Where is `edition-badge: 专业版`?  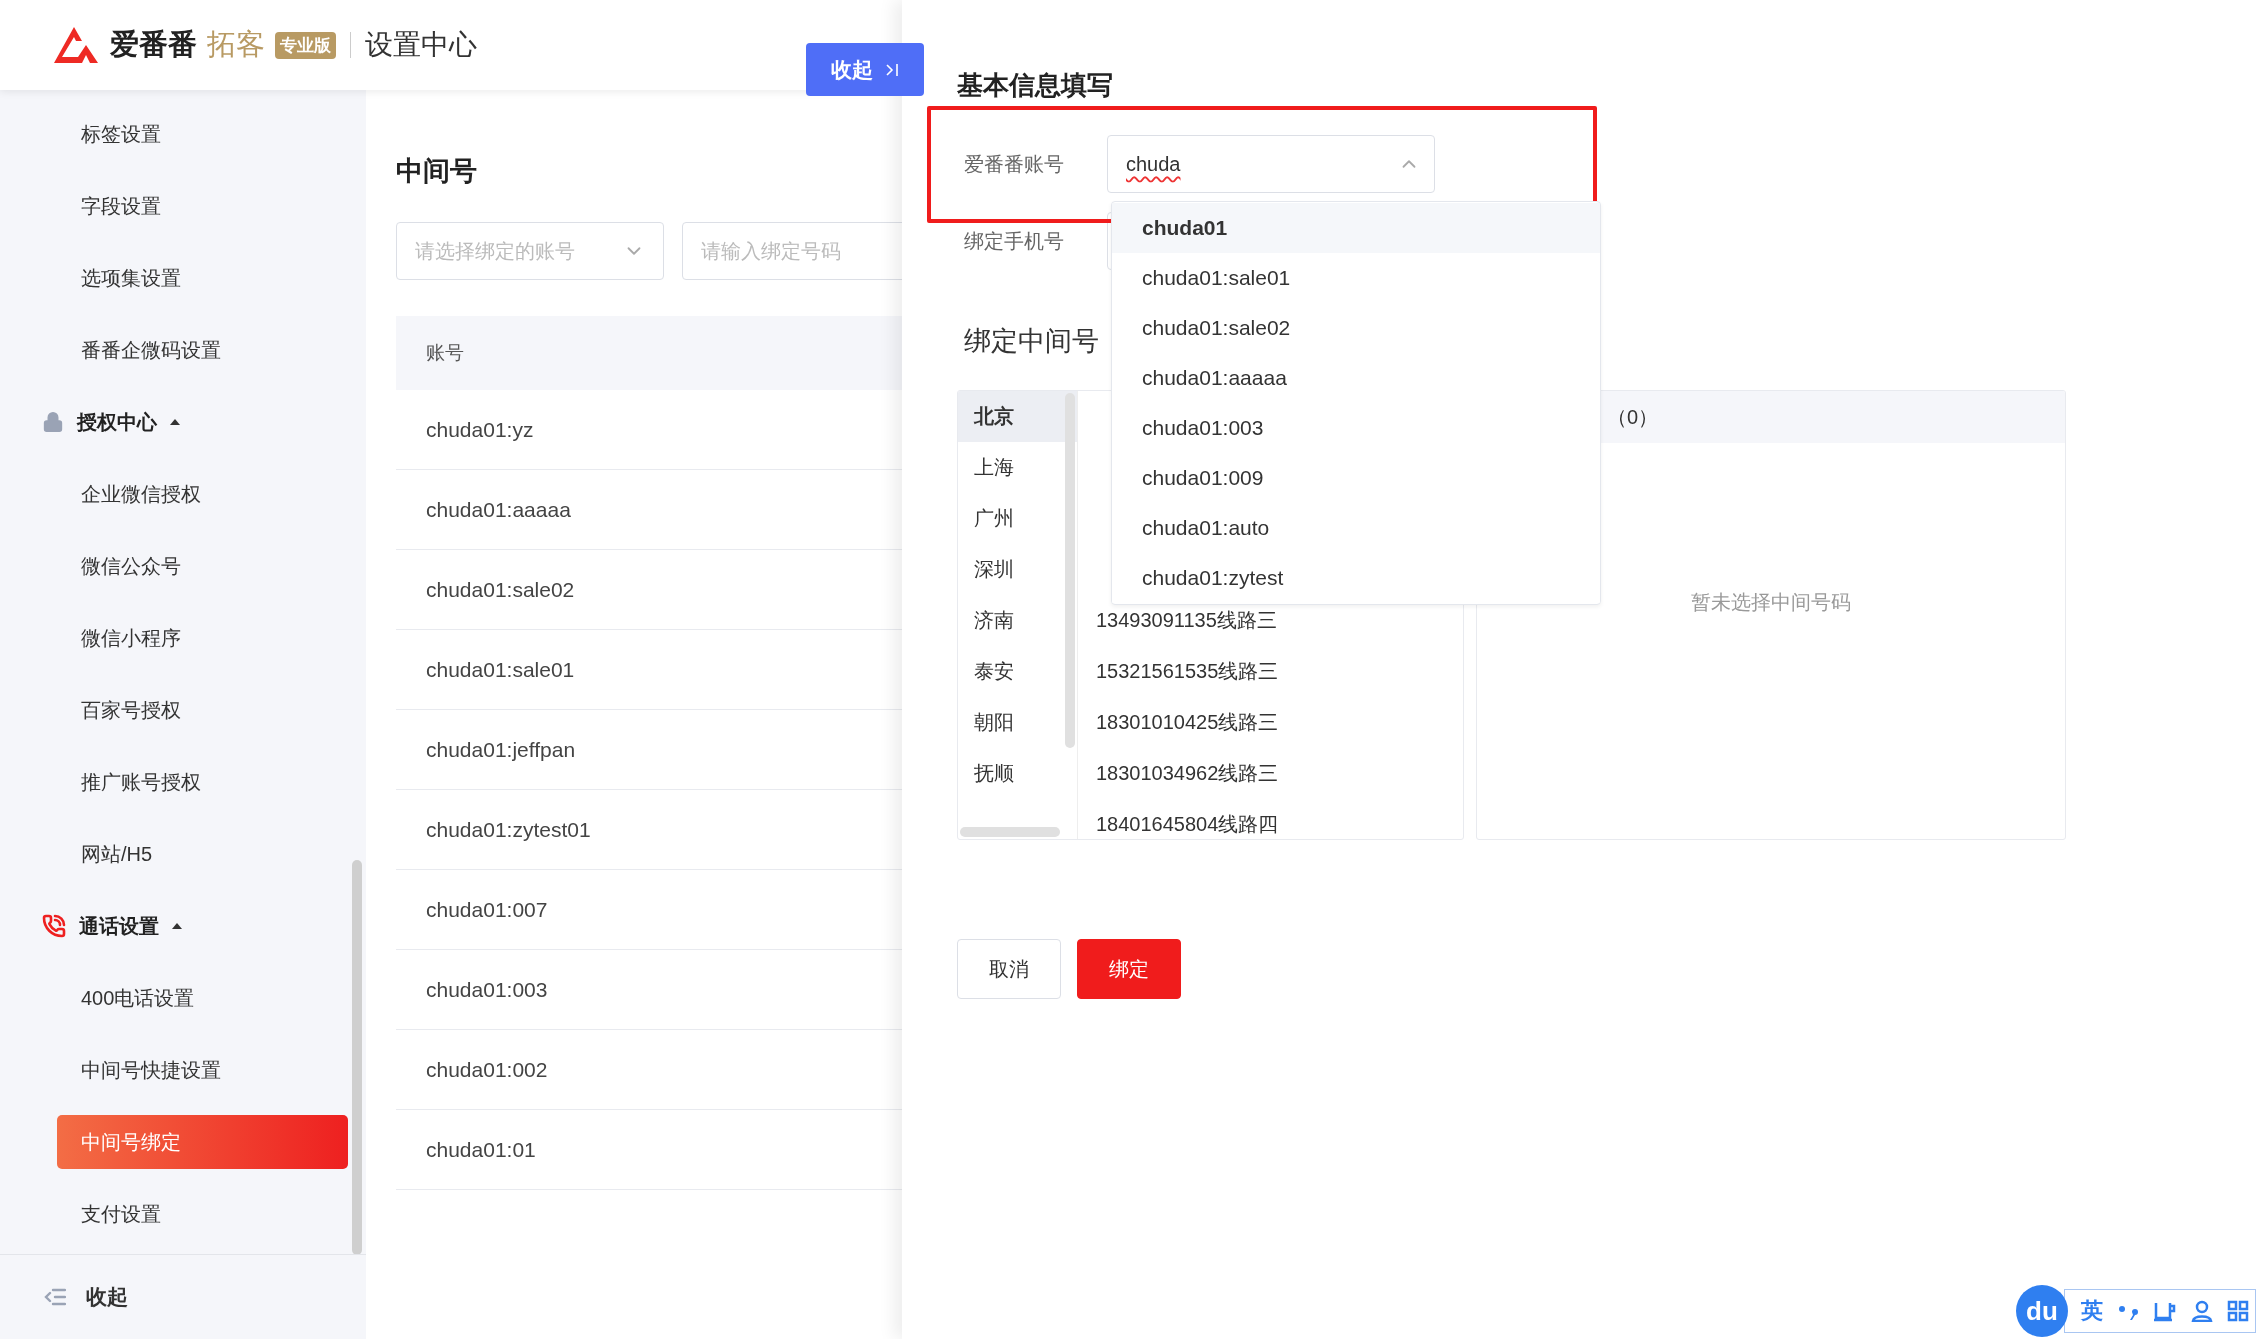
edition-badge: 专业版 is located at coordinates (305, 45).